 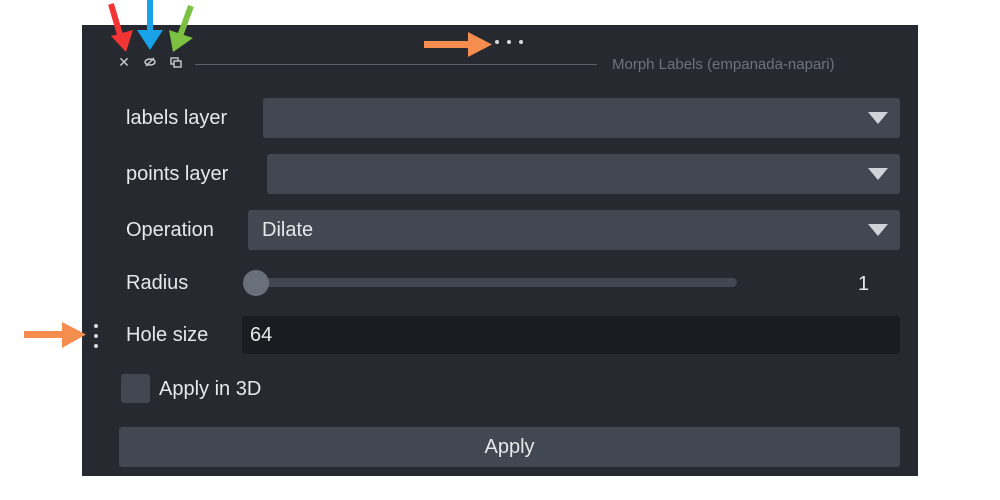 I want to click on apply-button: Apply, so click(x=509, y=447).